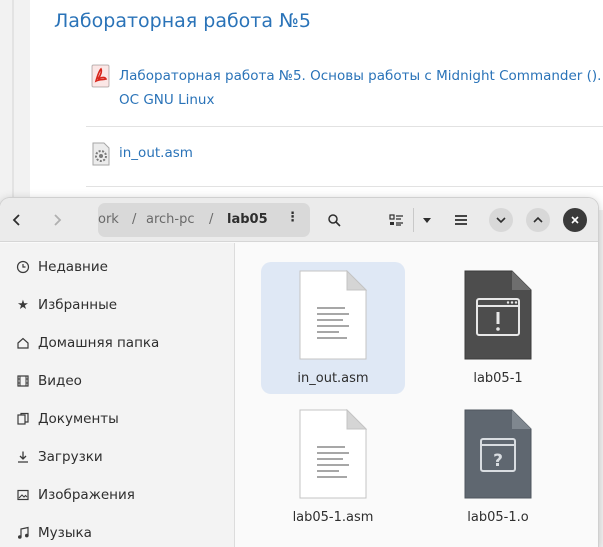 The height and width of the screenshot is (547, 603). I want to click on chevron-right-icon, so click(58, 220).